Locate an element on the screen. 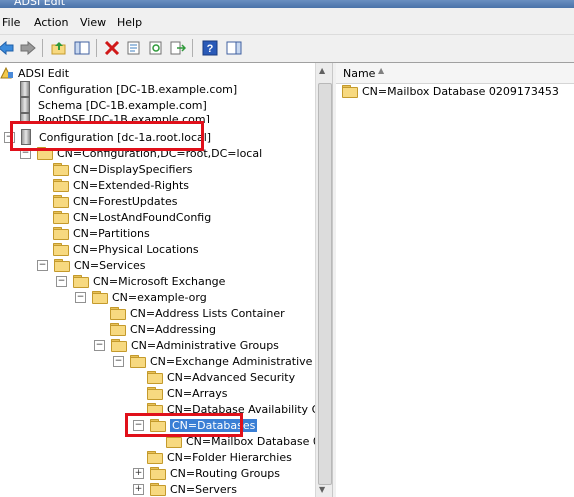  delete-icon is located at coordinates (112, 48).